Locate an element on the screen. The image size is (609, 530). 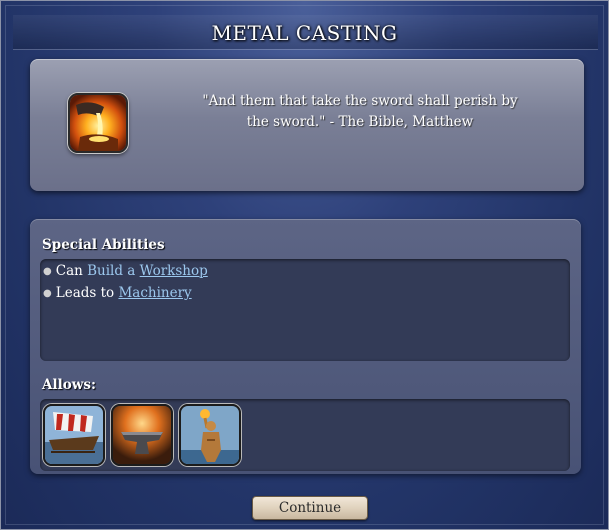
continue-button: Continue is located at coordinates (310, 508).